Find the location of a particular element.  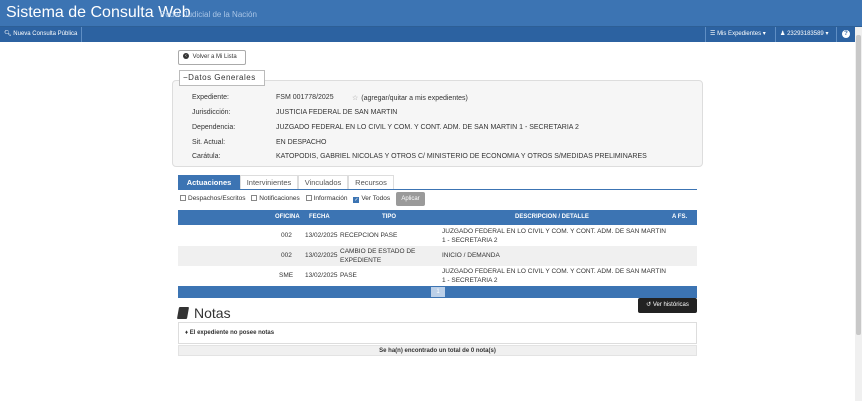

aplicar-button: Aplicar is located at coordinates (410, 199).